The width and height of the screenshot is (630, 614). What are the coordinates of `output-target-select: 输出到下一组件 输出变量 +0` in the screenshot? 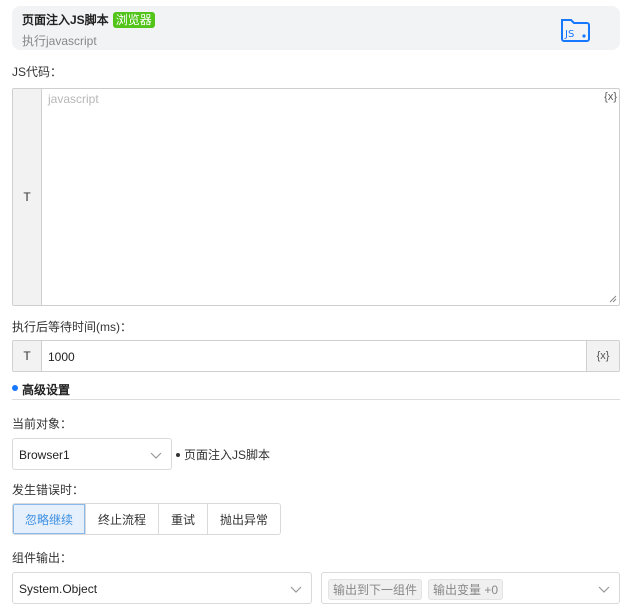 It's located at (470, 588).